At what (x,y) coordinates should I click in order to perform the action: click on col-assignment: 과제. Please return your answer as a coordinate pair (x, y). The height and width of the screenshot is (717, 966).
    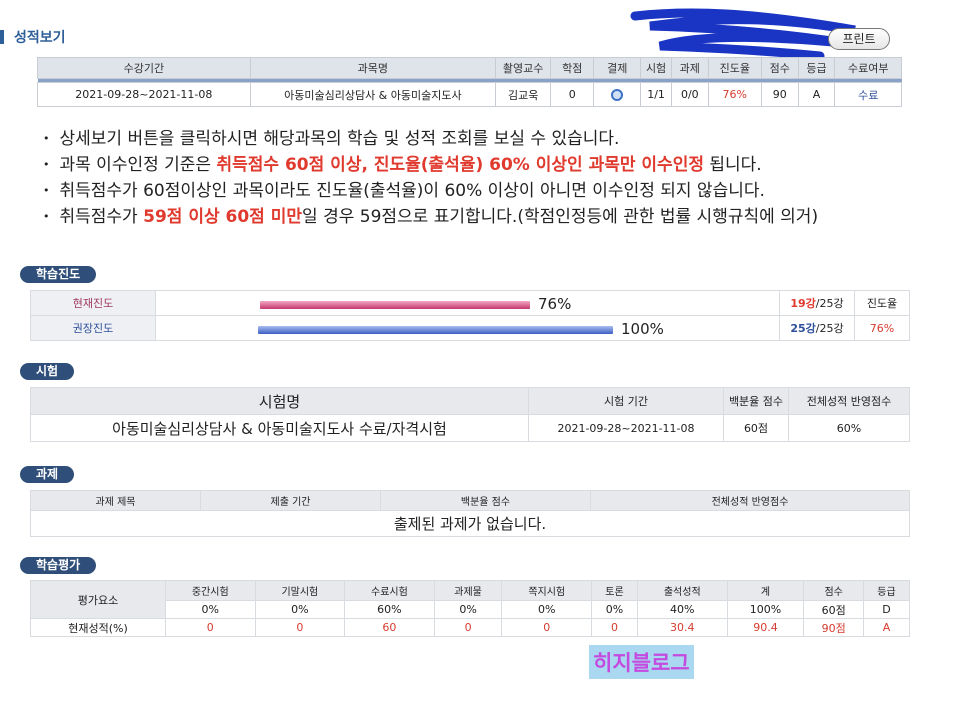
    Looking at the image, I should click on (689, 68).